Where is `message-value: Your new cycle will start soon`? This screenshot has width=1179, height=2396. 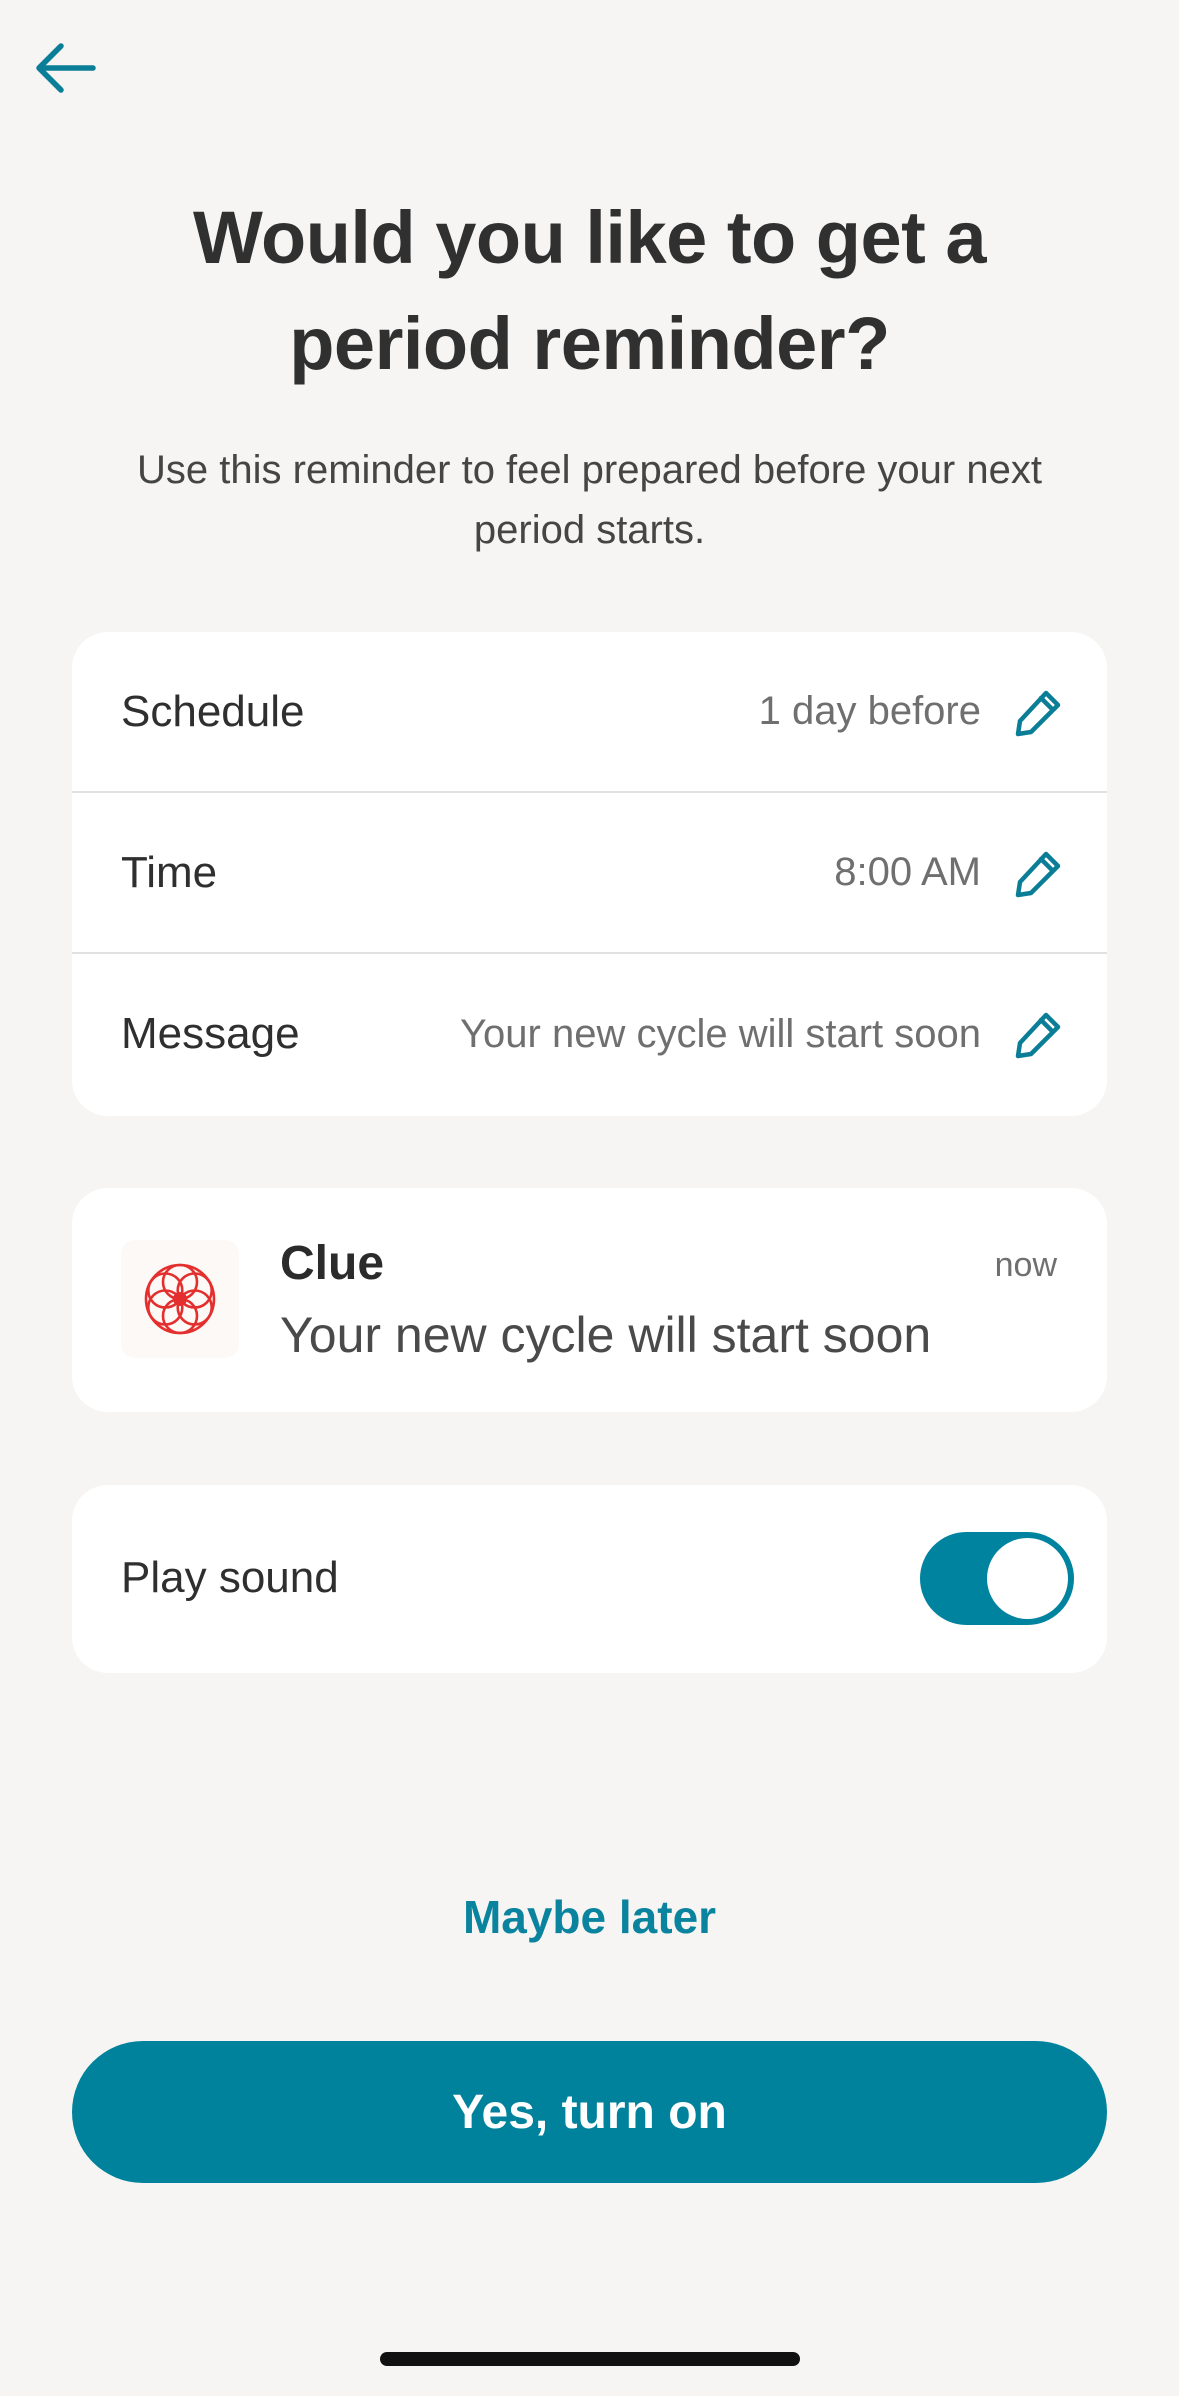
message-value: Your new cycle will start soon is located at coordinates (720, 1033).